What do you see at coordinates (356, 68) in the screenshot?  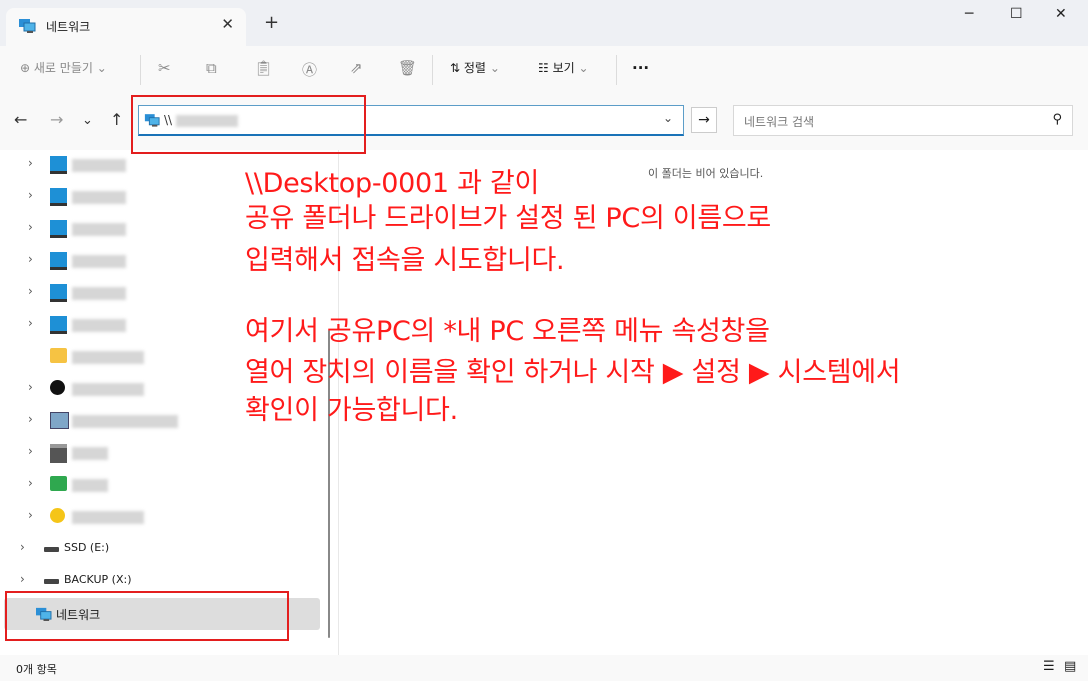 I see `share-icon: ⇗` at bounding box center [356, 68].